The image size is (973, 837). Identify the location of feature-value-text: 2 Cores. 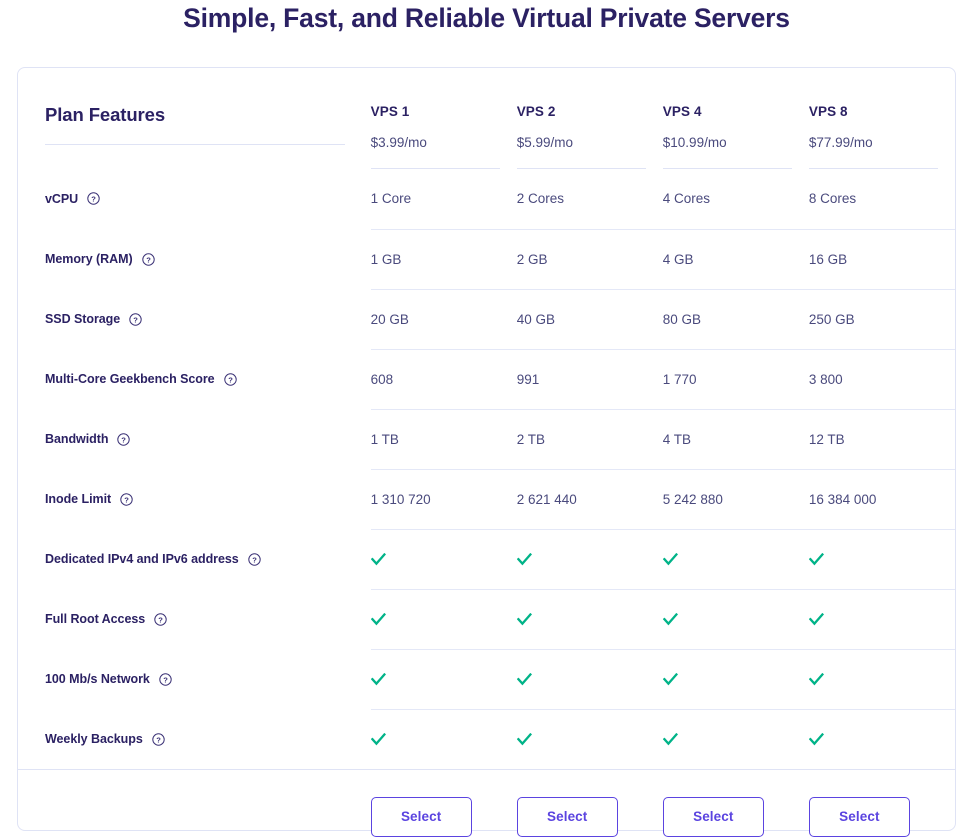
(540, 199).